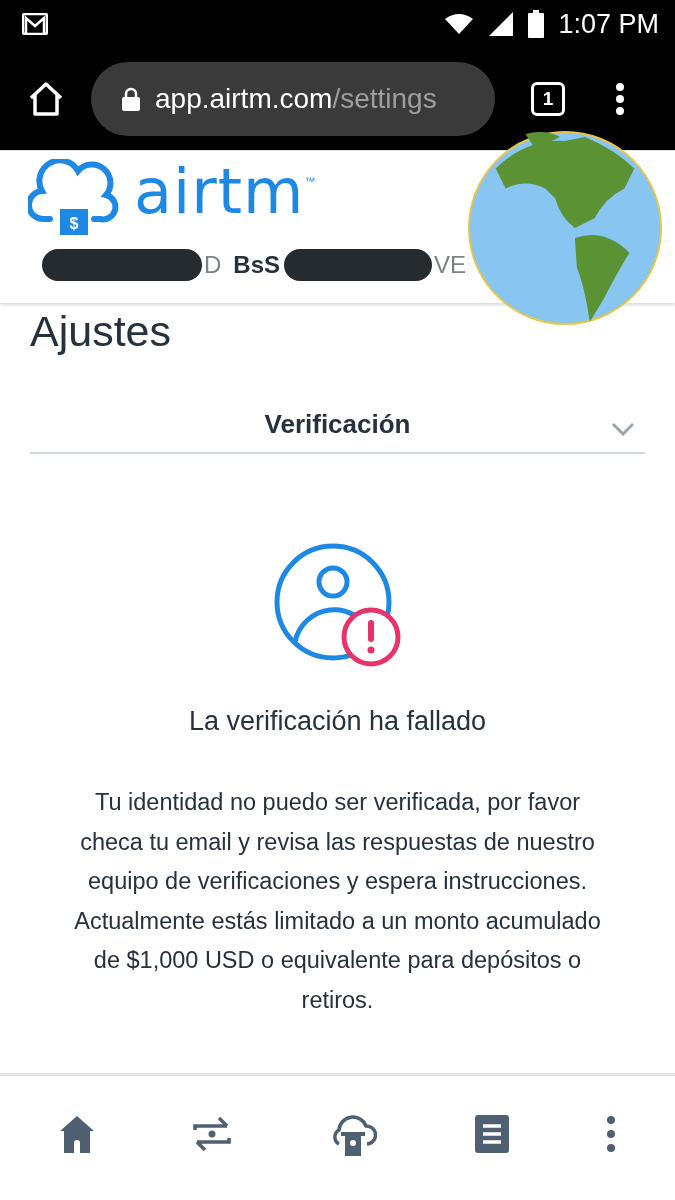 The width and height of the screenshot is (675, 1200). What do you see at coordinates (337, 901) in the screenshot?
I see `status-message: Tu identidad no puedo ser verificada, por favor checa tu email y revisa las respuestas de nuestro equipo de verificaciones y espera instrucciones. Actualmente estás limitado a un monto acumulado de $1,000 USD o equivalente para depósitos o retiros.` at bounding box center [337, 901].